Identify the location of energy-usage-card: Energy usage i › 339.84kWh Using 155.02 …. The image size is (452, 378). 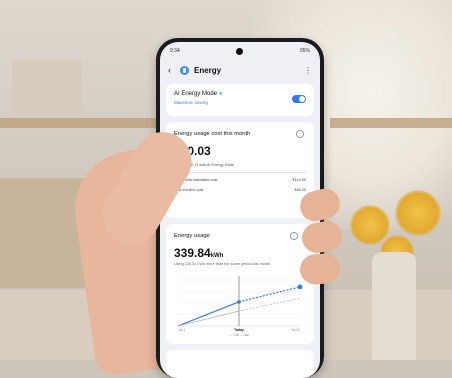
(240, 284).